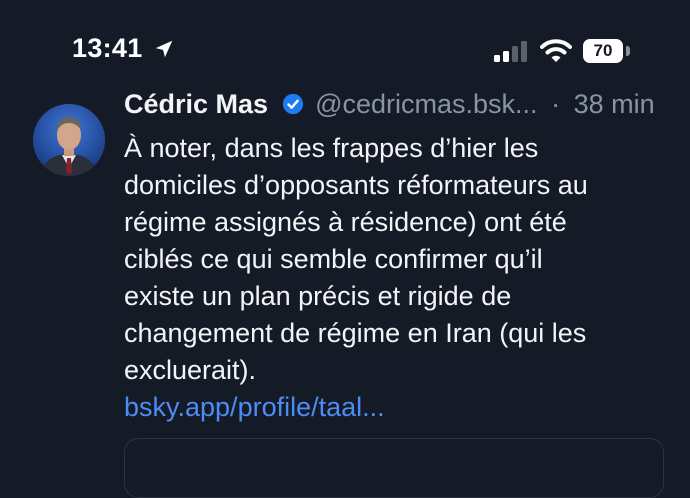 The height and width of the screenshot is (498, 690). Describe the element at coordinates (190, 370) in the screenshot. I see `post-text-line: excluerait).` at that location.